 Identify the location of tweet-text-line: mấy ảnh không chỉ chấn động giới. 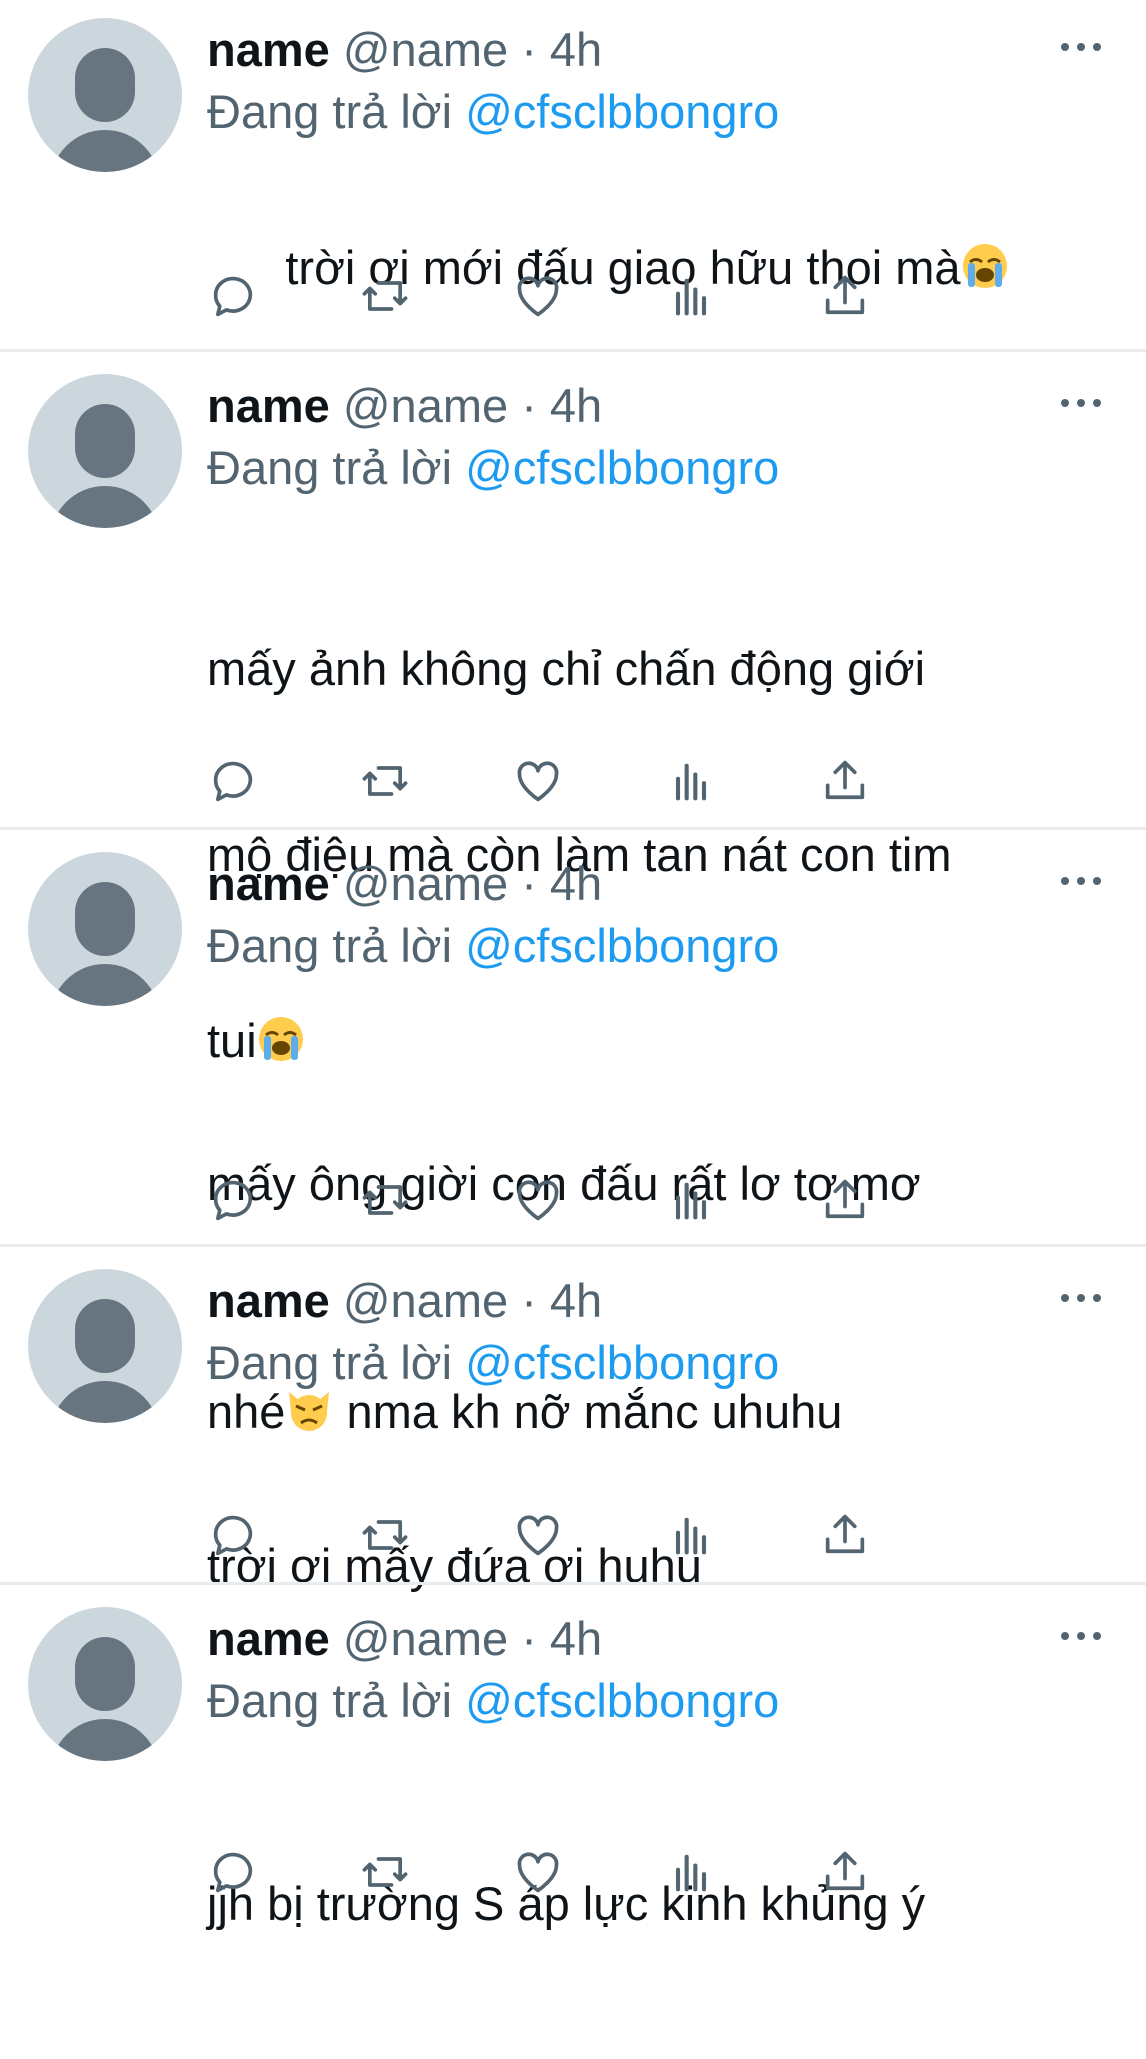
(566, 668).